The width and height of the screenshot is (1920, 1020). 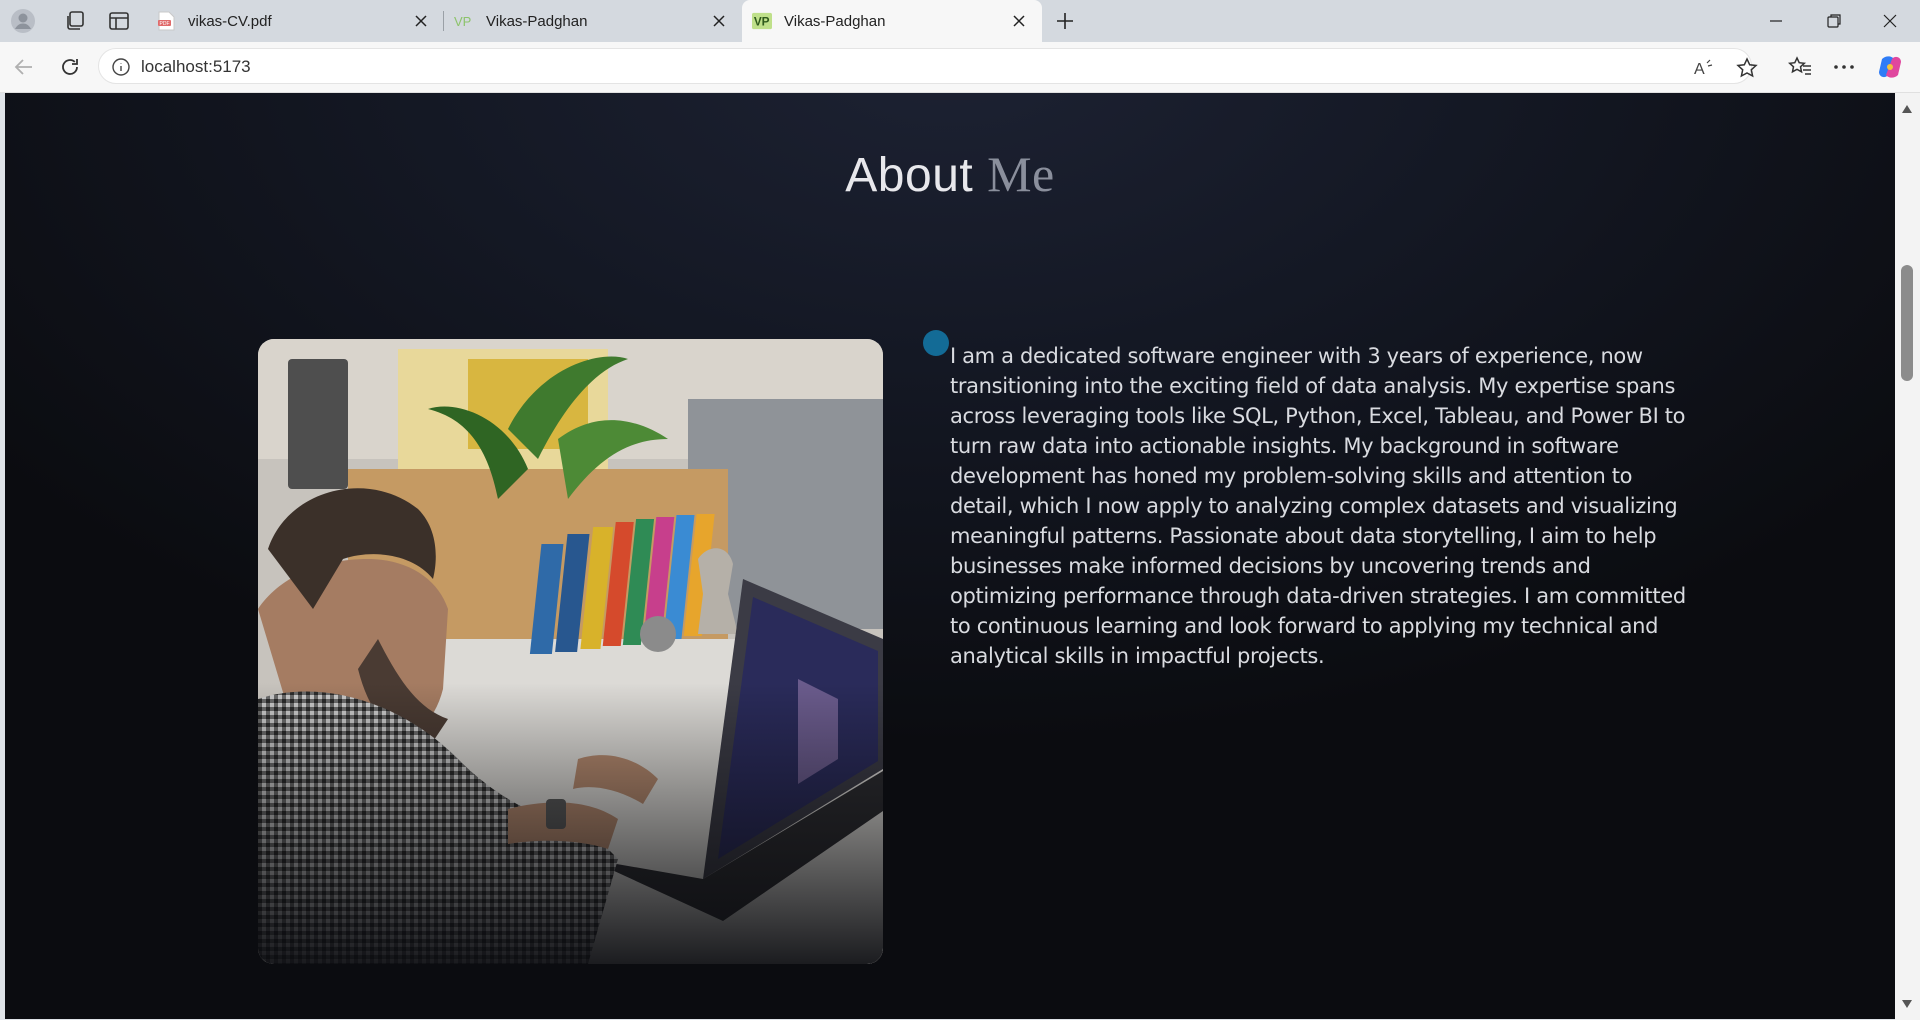 What do you see at coordinates (1021, 174) in the screenshot?
I see `about-heading-accent: Me` at bounding box center [1021, 174].